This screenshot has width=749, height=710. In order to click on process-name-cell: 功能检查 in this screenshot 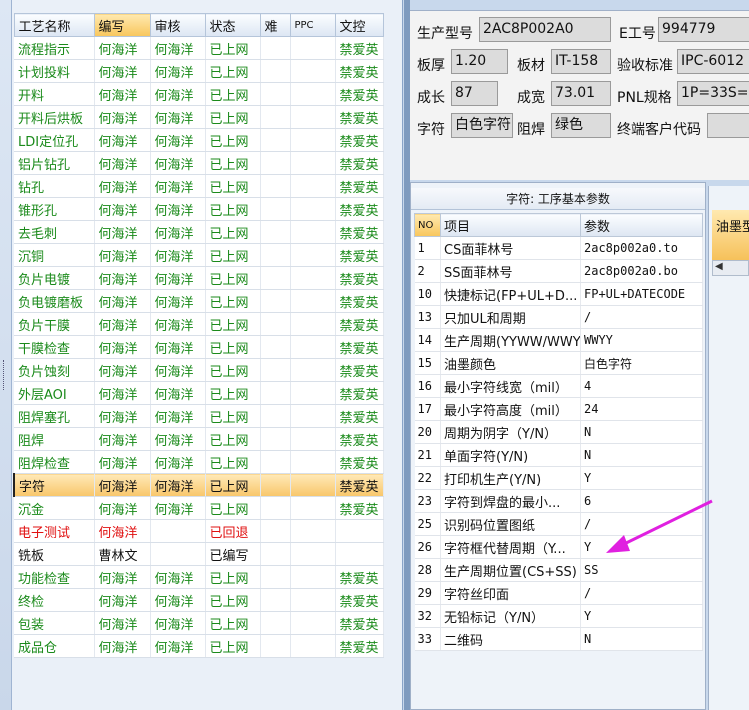, I will do `click(54, 577)`.